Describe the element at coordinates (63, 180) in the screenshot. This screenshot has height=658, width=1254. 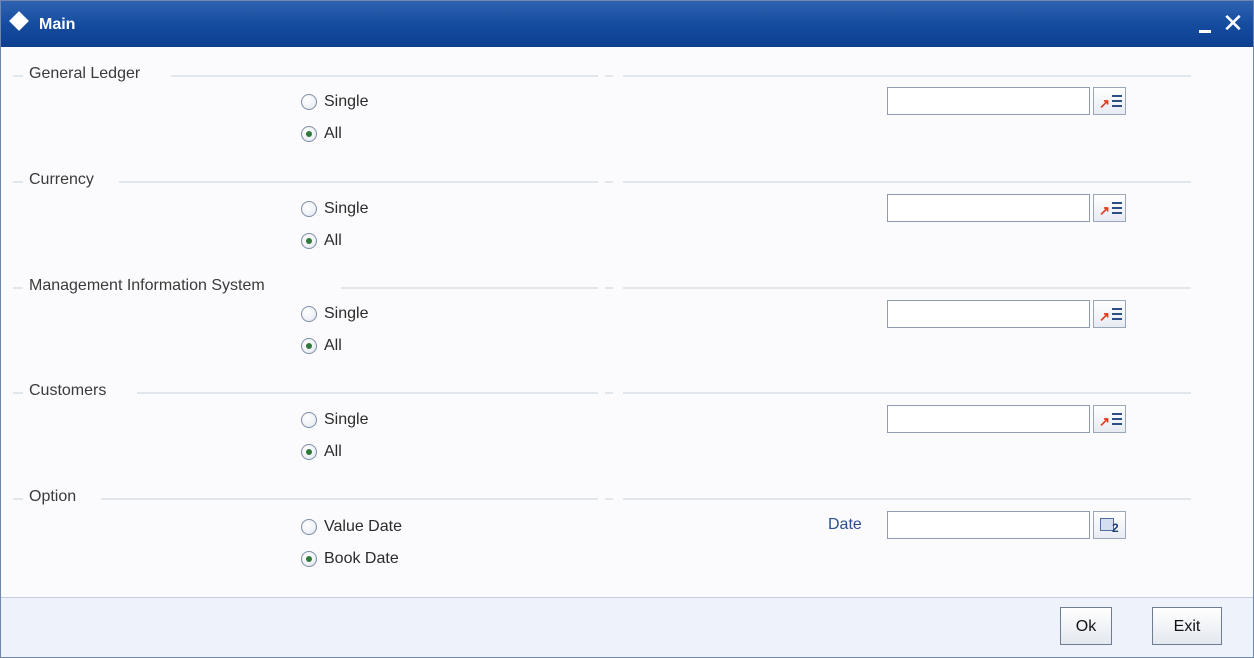
I see `section-title-currency: Currency` at that location.